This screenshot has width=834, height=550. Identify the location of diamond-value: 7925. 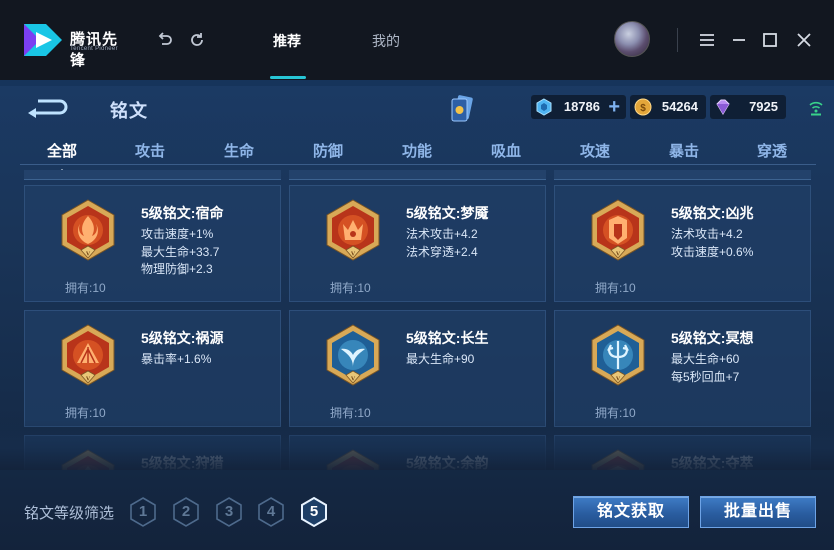
(763, 106).